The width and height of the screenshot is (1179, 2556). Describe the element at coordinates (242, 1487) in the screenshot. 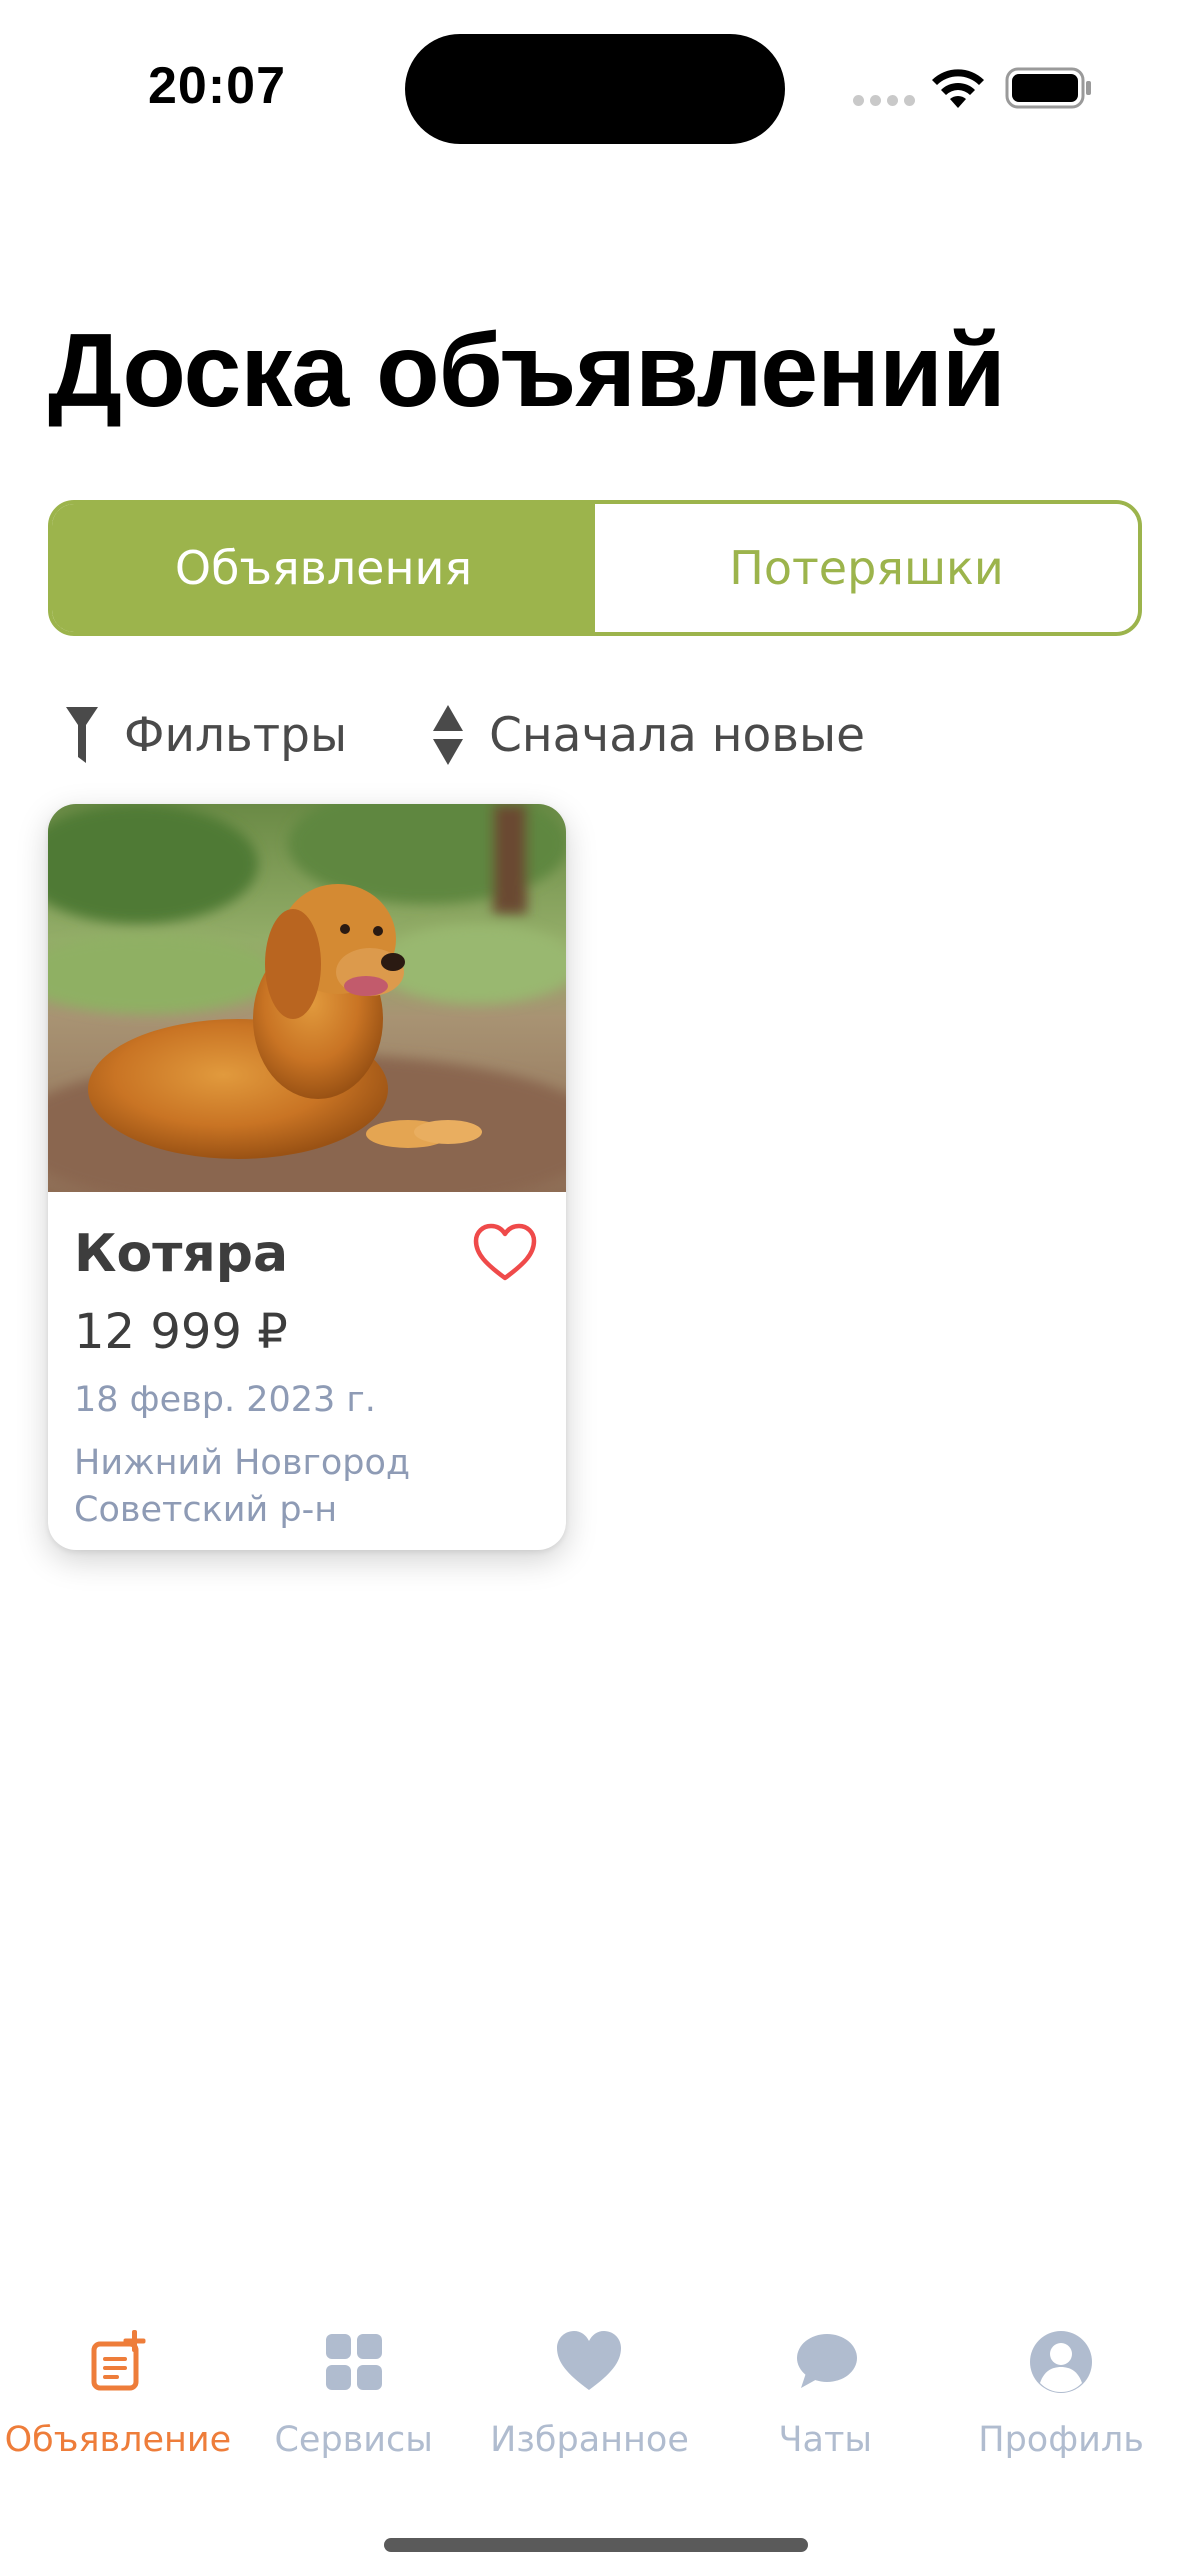

I see `listing-location: Нижний Новгород Советский р-н` at that location.